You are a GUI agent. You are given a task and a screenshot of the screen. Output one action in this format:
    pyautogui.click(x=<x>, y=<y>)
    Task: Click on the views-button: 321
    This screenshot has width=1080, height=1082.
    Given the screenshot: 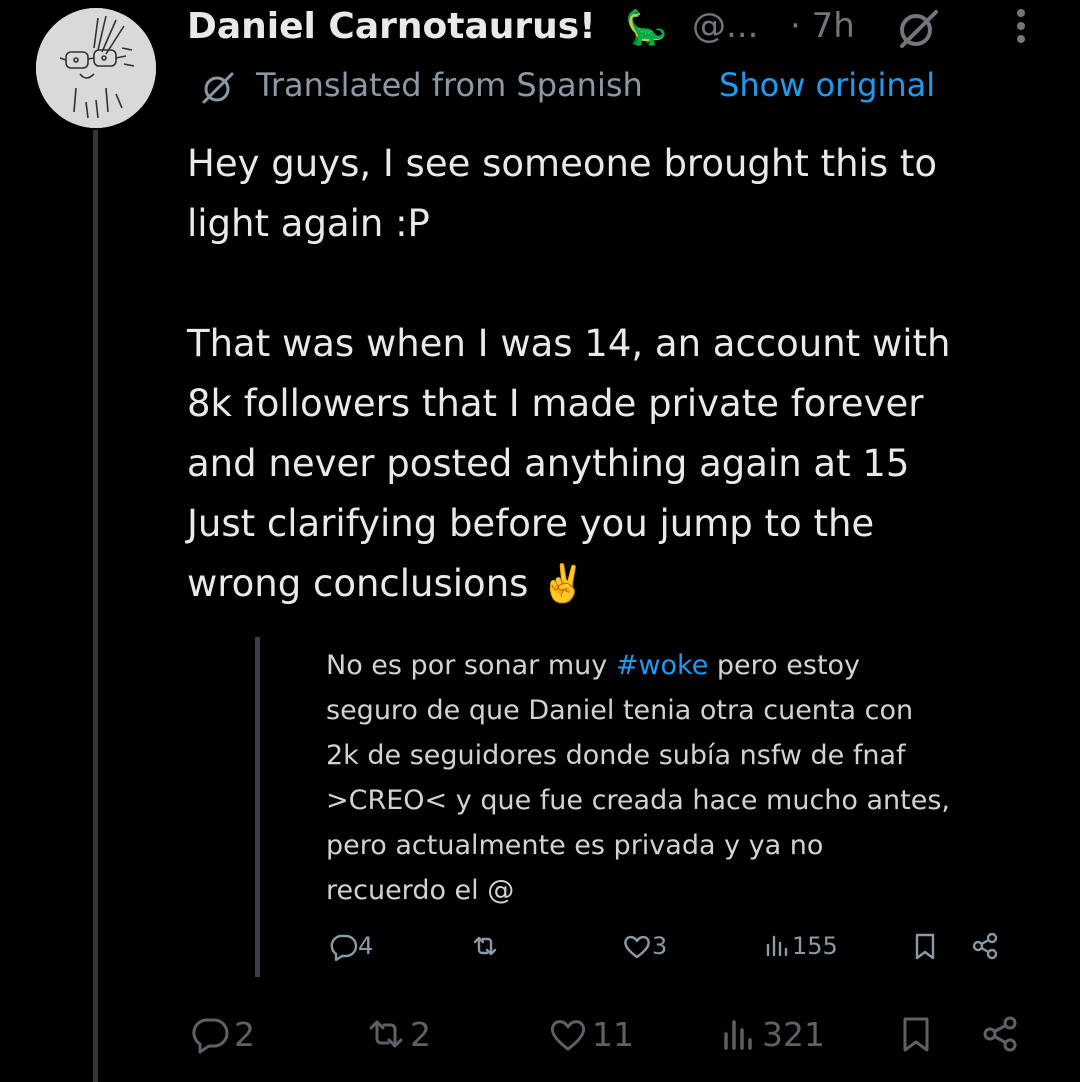 What is the action you would take?
    pyautogui.click(x=771, y=1034)
    